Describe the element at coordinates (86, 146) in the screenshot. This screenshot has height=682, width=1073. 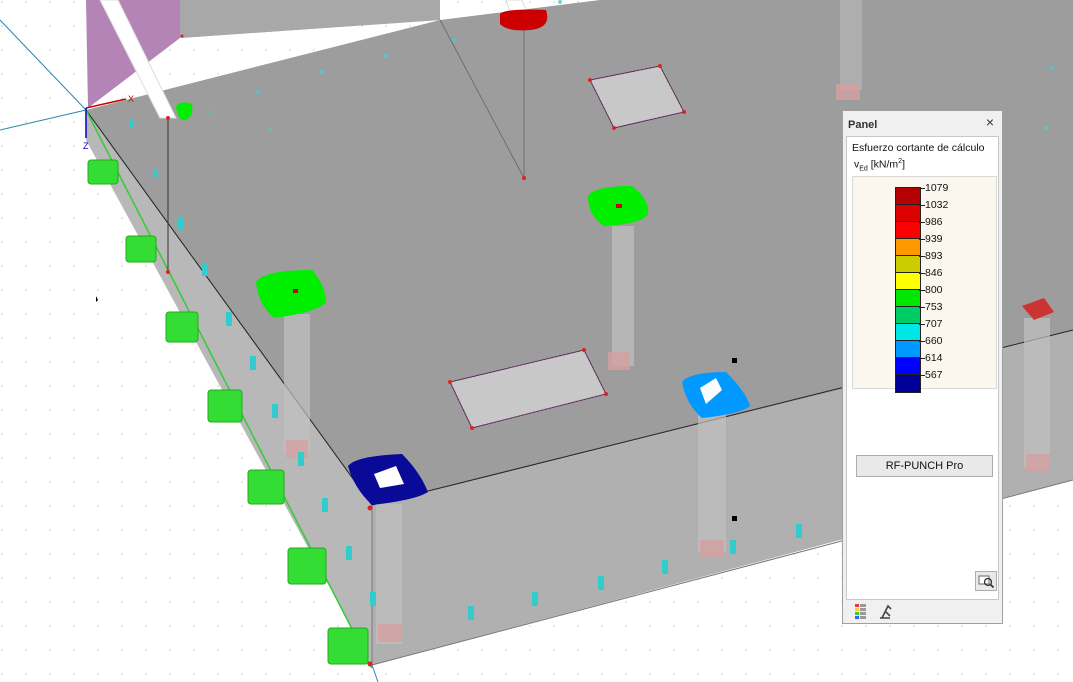
I see `z-axis-label: Z` at that location.